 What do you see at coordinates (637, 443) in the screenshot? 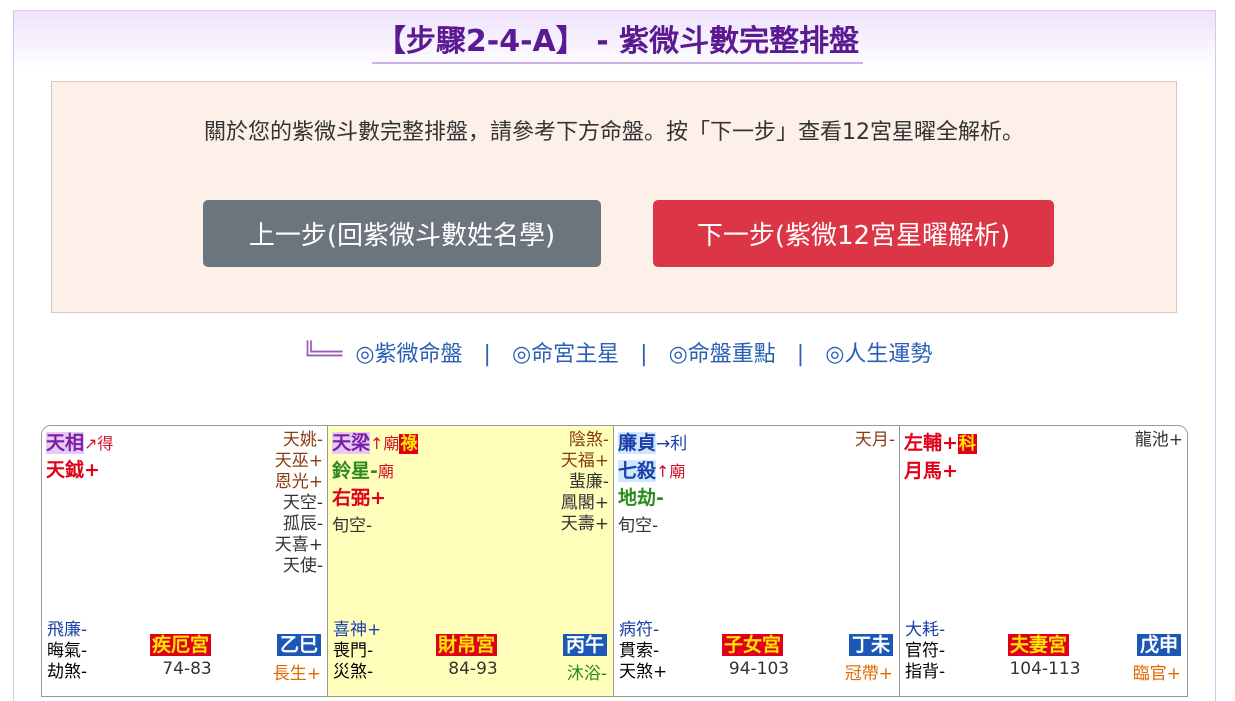
I see `star-name: 廉貞` at bounding box center [637, 443].